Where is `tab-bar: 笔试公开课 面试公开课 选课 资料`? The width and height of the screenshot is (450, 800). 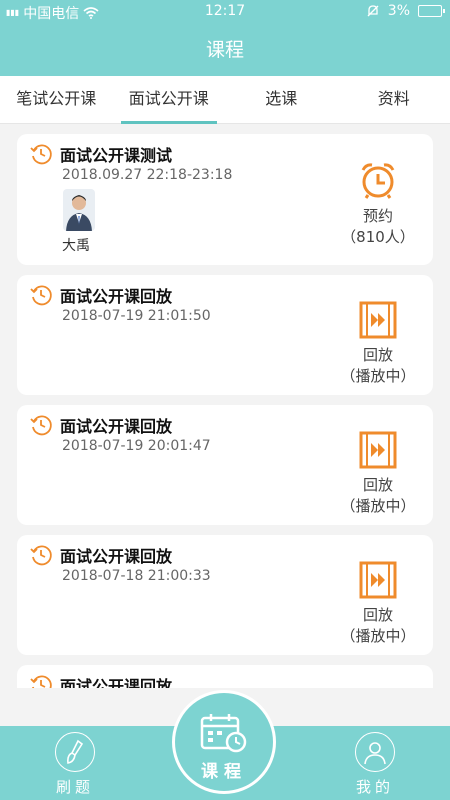
tab-bar: 笔试公开课 面试公开课 选课 资料 is located at coordinates (225, 100).